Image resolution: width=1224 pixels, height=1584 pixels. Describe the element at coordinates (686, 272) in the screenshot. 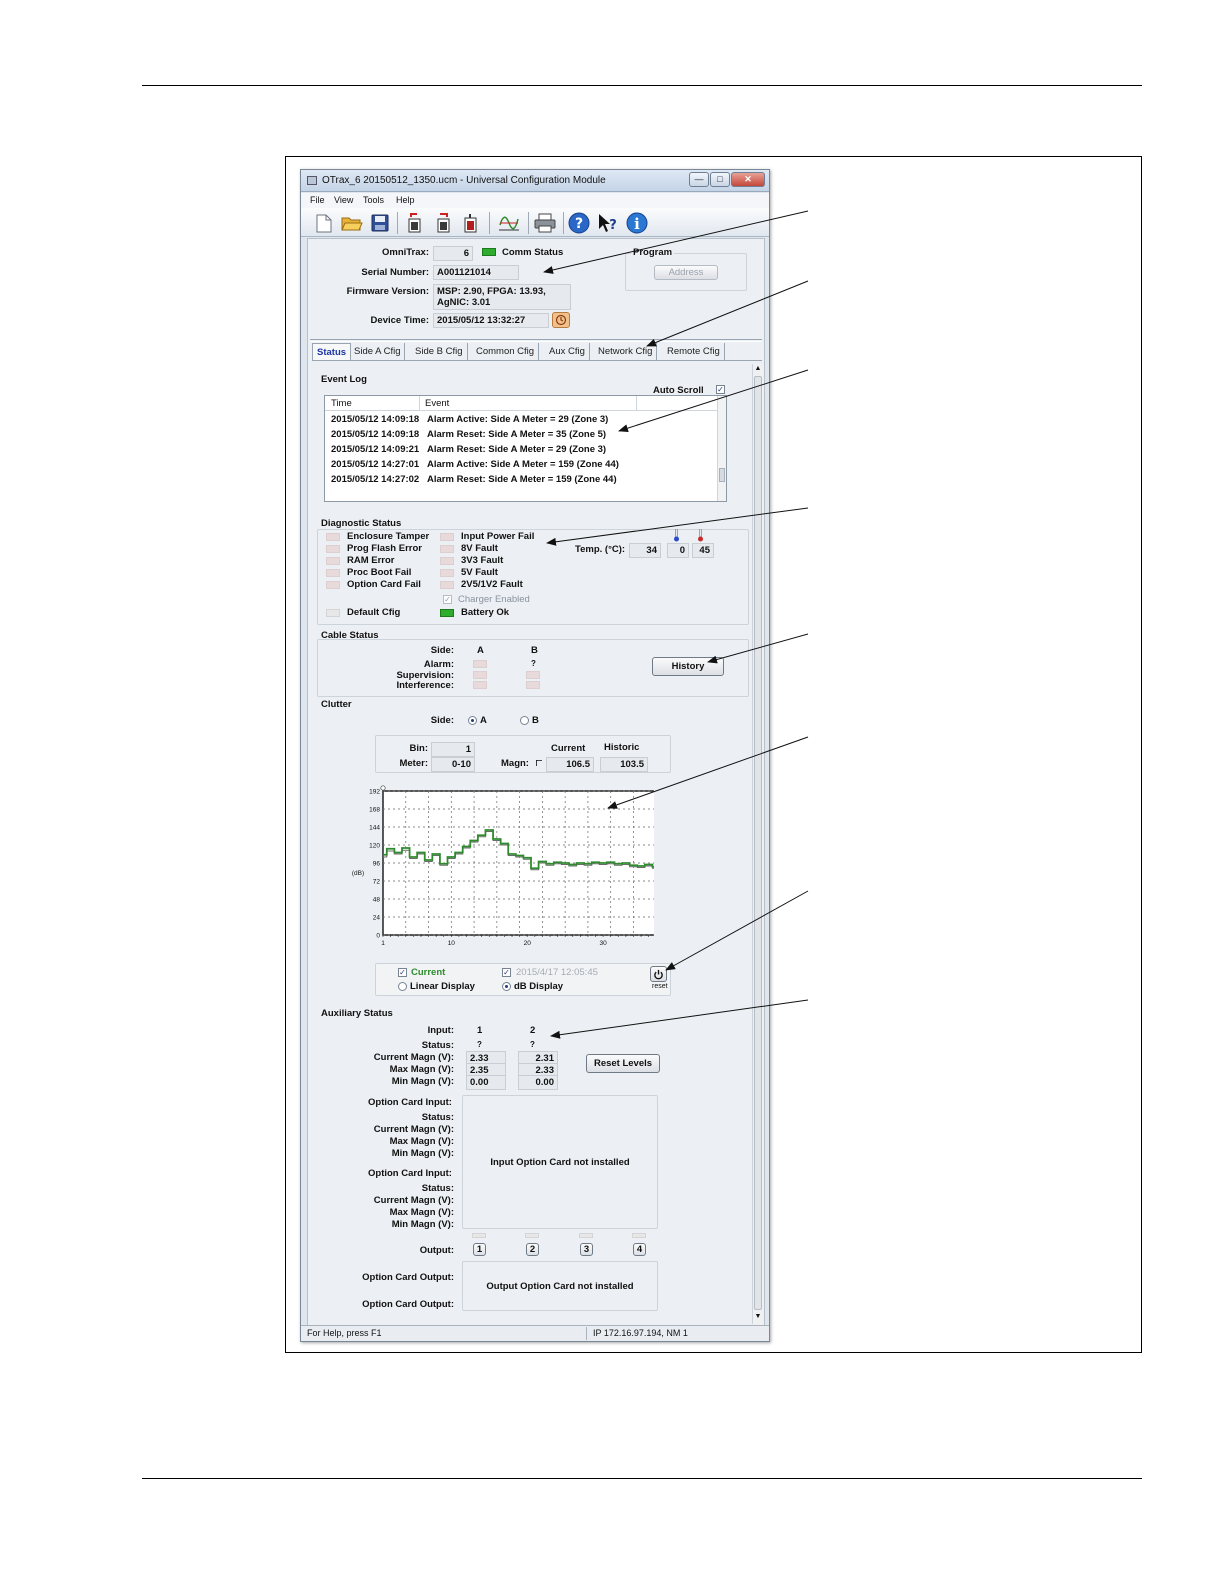

I see `address-button: Address` at that location.